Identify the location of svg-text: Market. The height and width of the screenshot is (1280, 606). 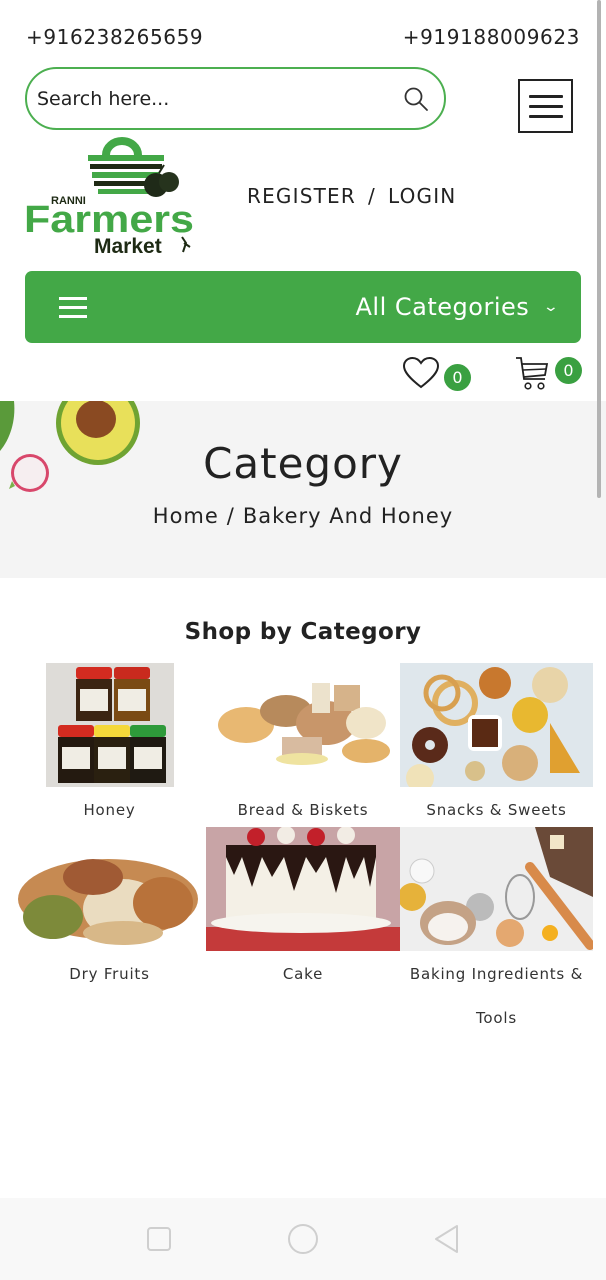
(128, 246).